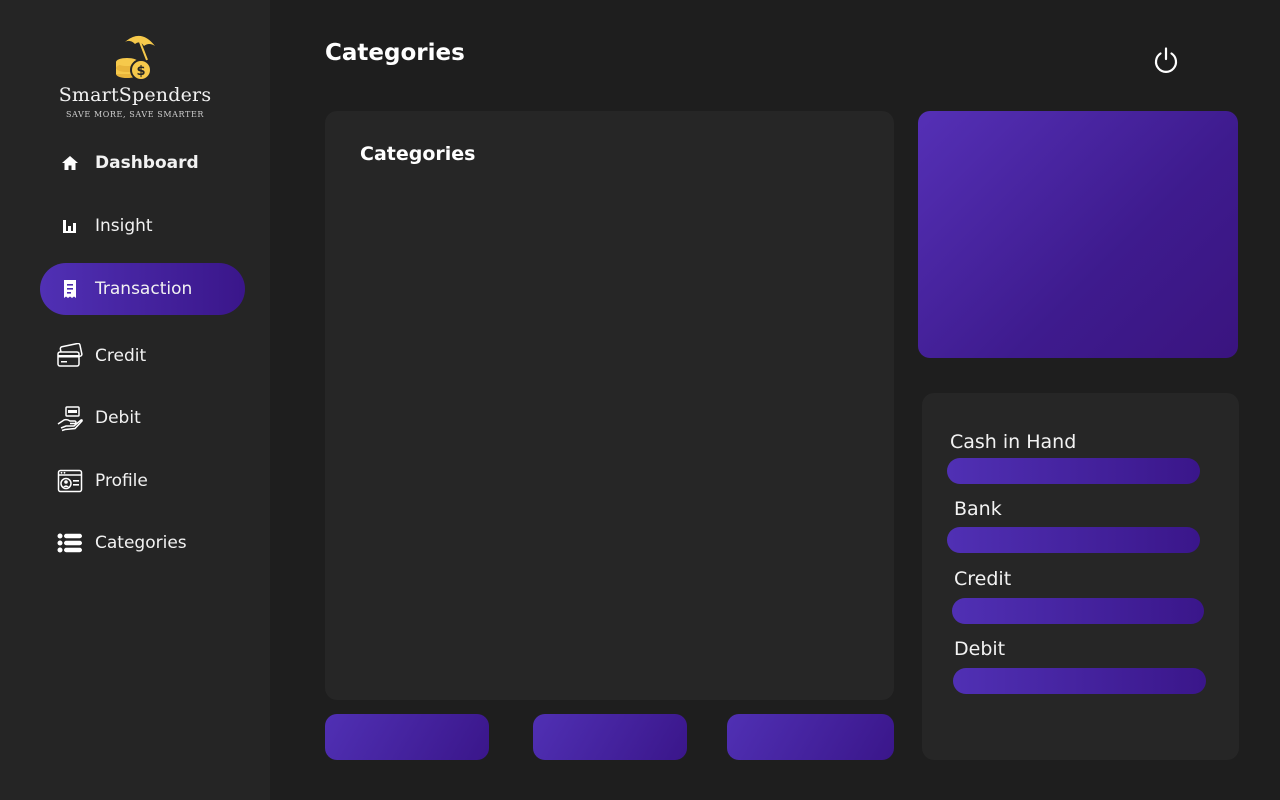 This screenshot has height=800, width=1280. I want to click on account-bar-debit, so click(1079, 681).